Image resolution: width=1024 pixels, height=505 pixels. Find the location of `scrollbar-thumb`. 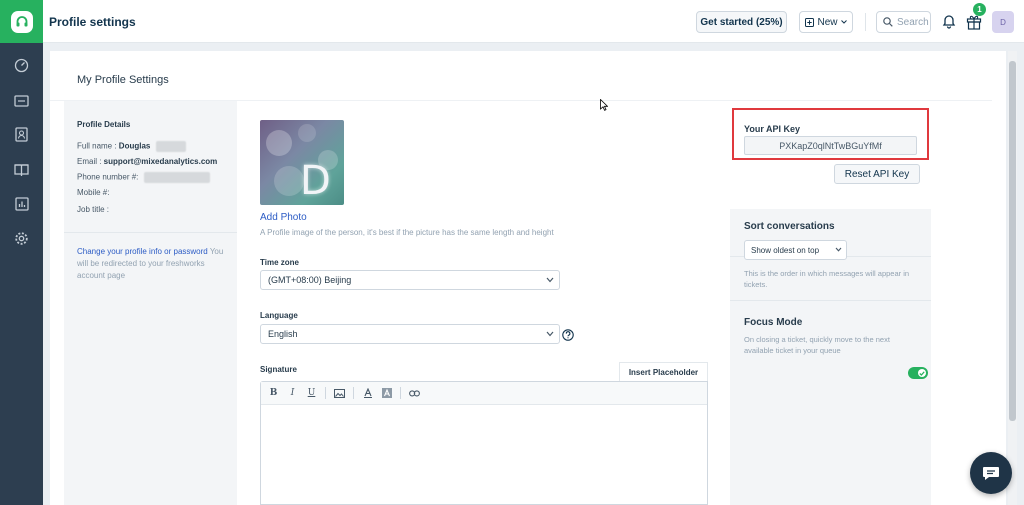

scrollbar-thumb is located at coordinates (1012, 241).